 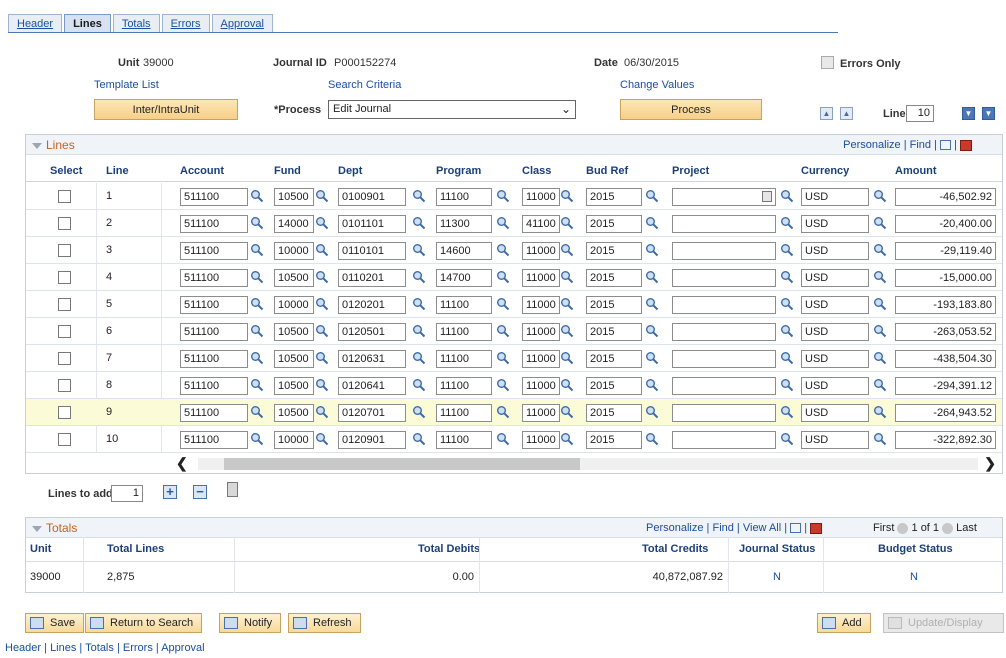 What do you see at coordinates (372, 359) in the screenshot?
I see `dept-input: 0120631` at bounding box center [372, 359].